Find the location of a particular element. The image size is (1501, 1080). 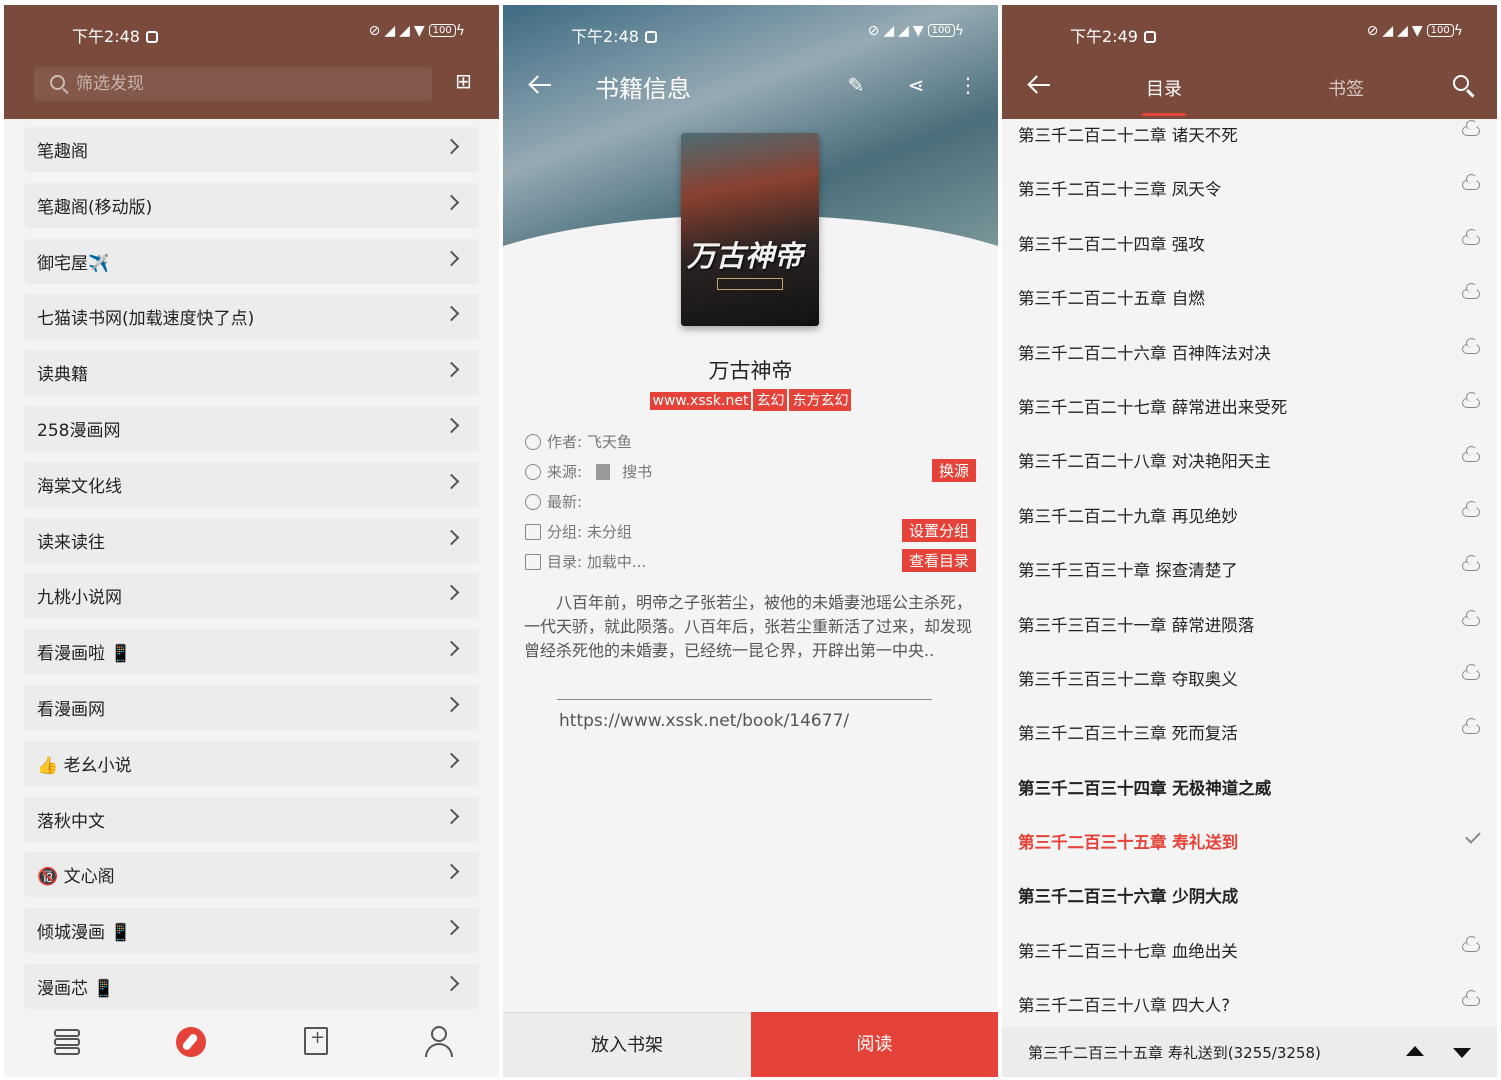

chapter-title: 第三千二百三十八章 四大人? is located at coordinates (1124, 1006).